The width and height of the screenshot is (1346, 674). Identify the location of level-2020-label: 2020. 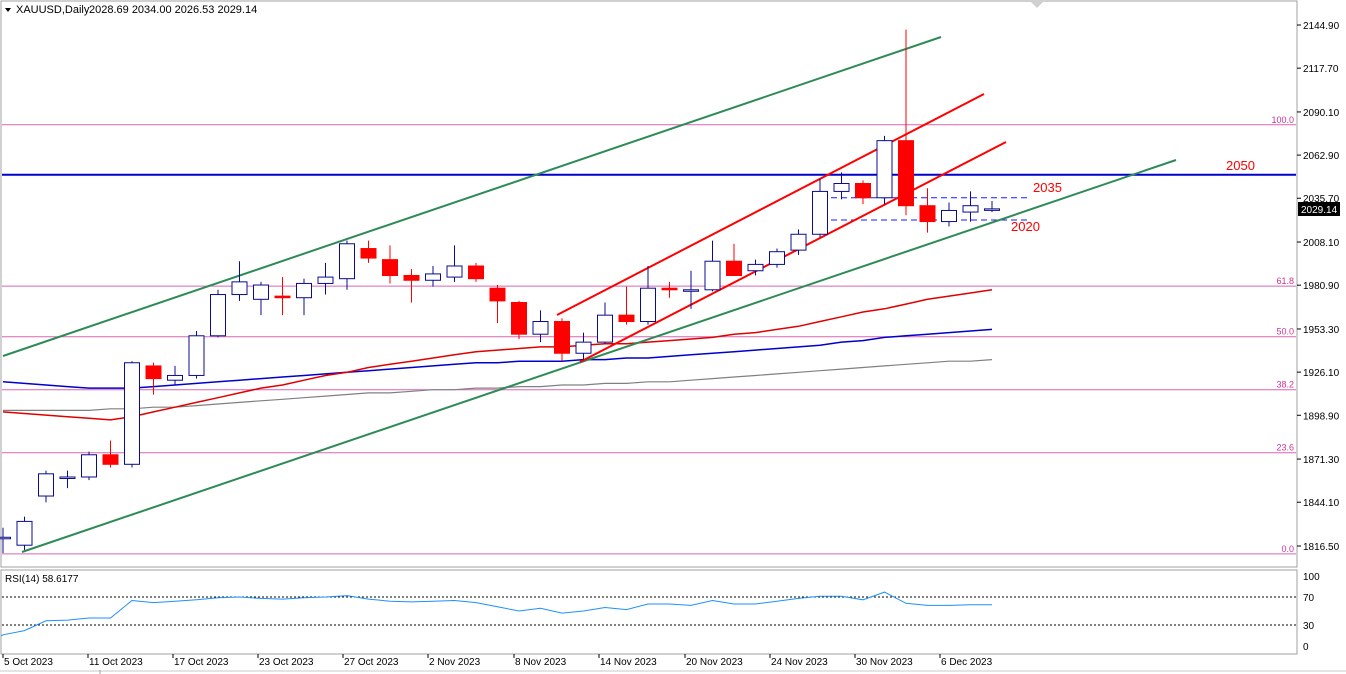
(1025, 226).